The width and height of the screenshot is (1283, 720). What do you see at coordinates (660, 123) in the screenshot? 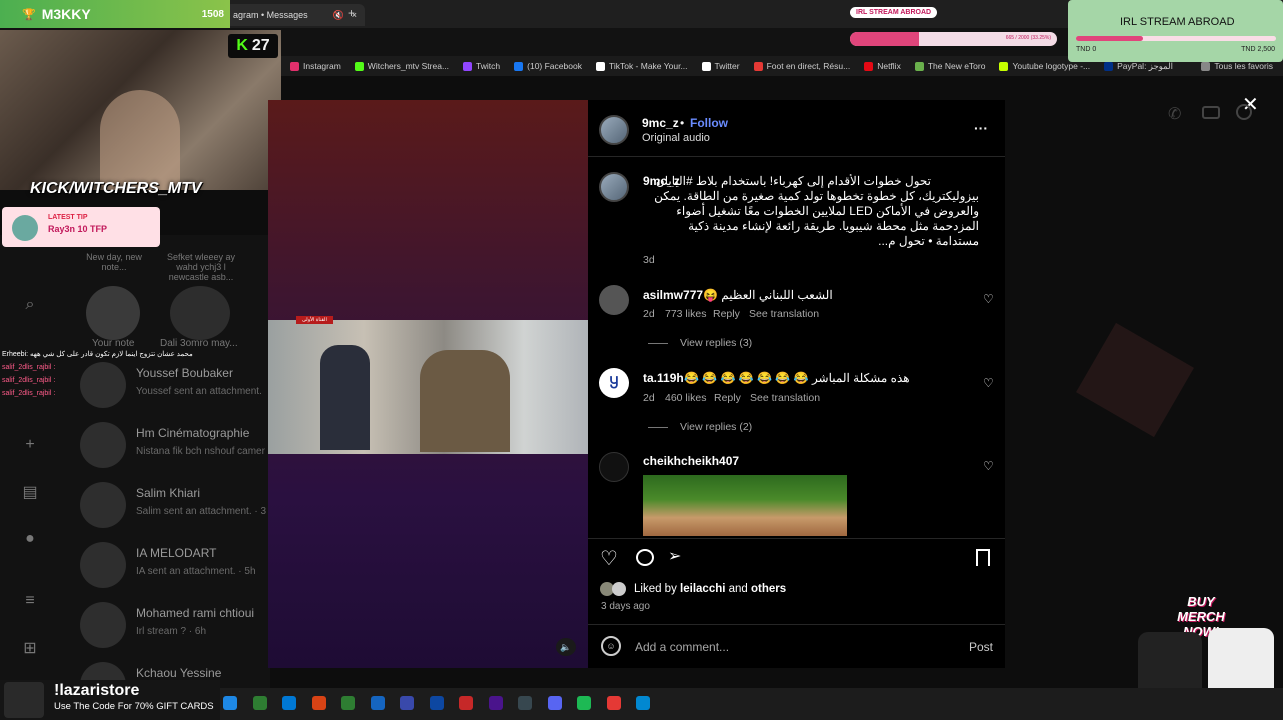
I see `post-author: 9mc_z` at bounding box center [660, 123].